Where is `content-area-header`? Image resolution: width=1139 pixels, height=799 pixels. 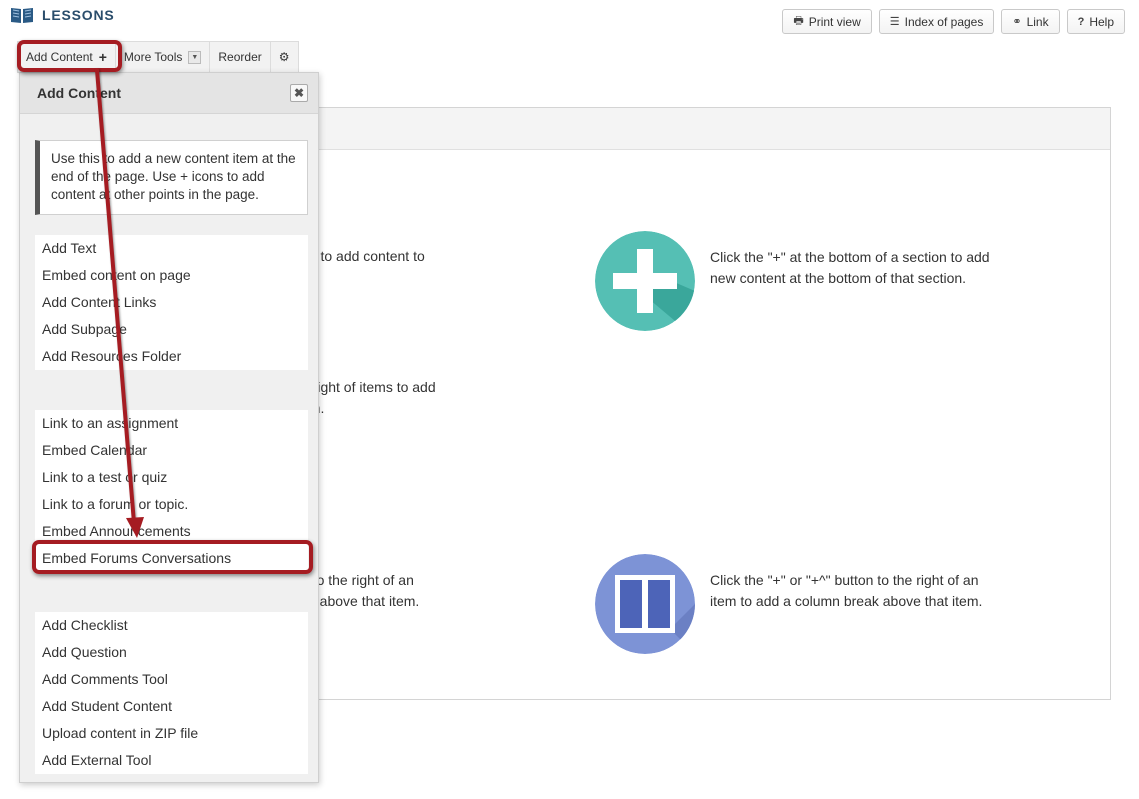
content-area-header is located at coordinates (703, 129).